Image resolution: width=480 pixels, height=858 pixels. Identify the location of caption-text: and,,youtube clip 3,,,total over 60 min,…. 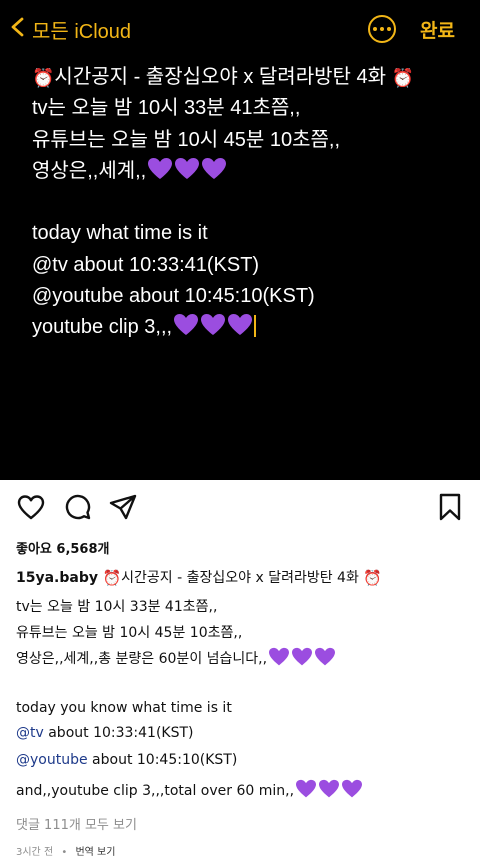
(155, 791).